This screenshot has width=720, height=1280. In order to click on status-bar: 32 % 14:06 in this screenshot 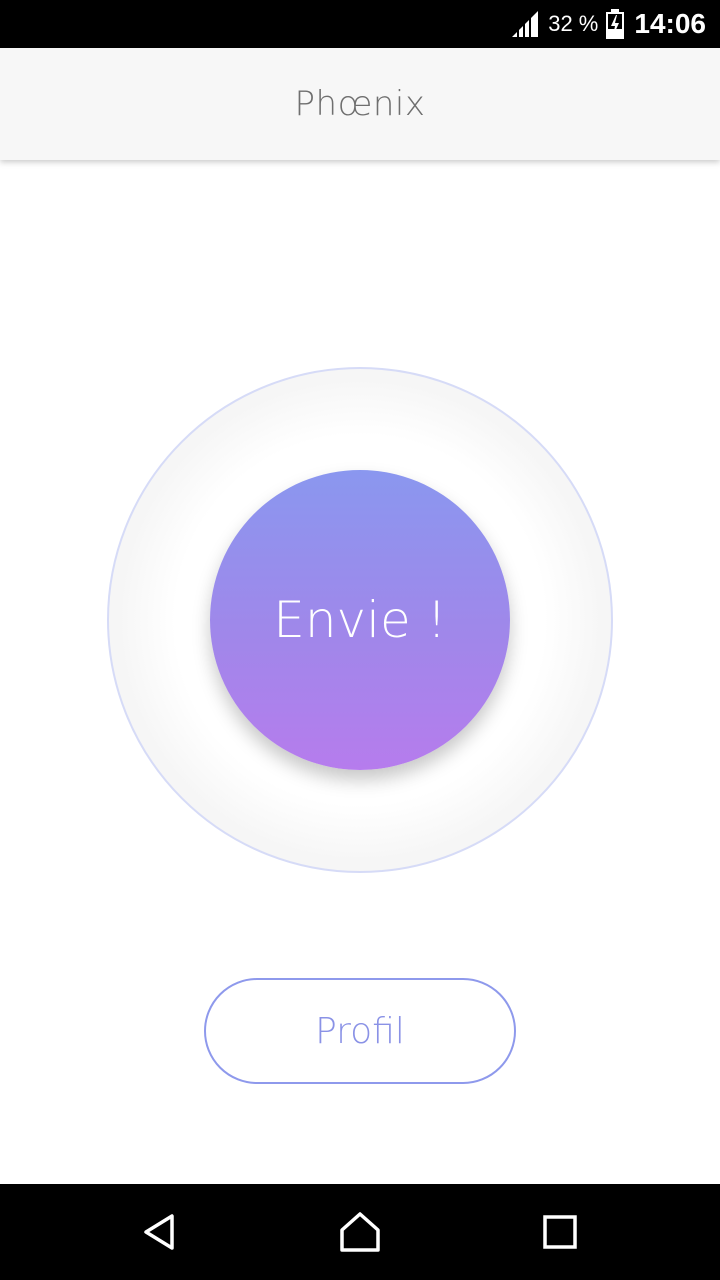, I will do `click(360, 24)`.